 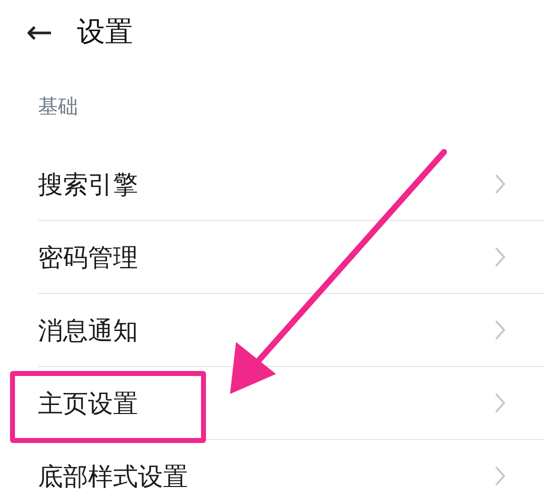 What do you see at coordinates (291, 470) in the screenshot?
I see `settings-item: 底部样式设置` at bounding box center [291, 470].